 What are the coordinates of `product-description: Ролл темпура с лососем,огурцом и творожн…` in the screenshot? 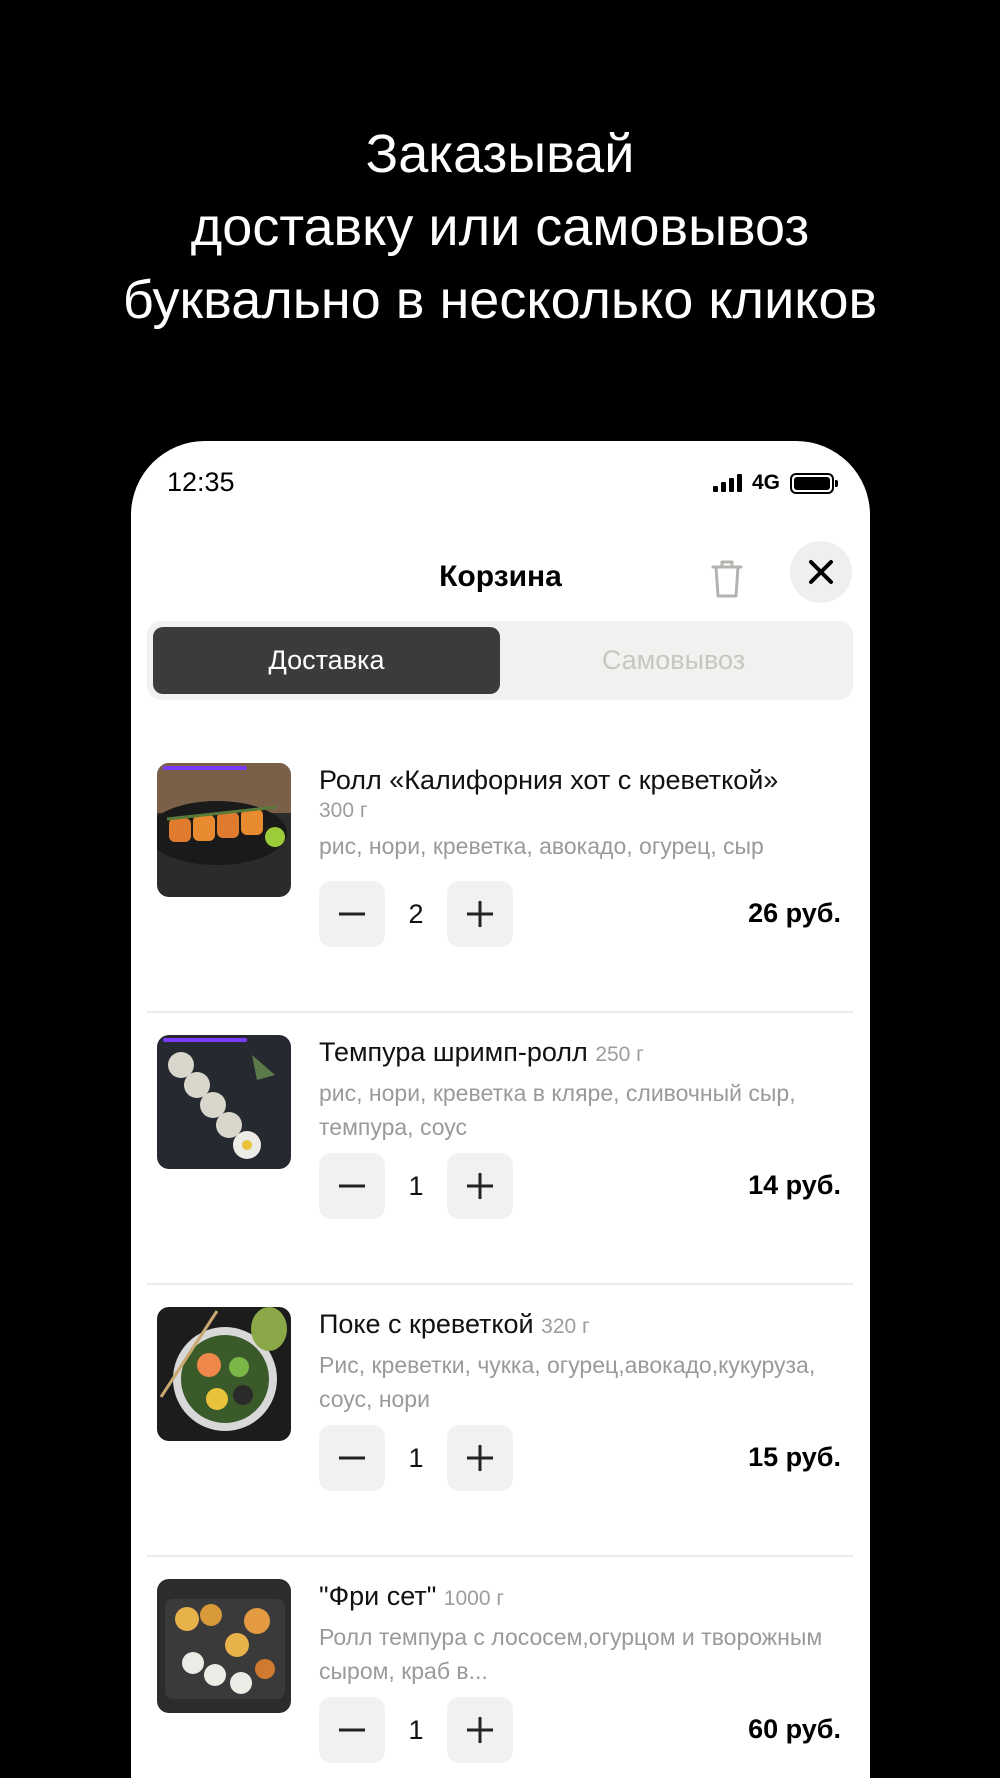 It's located at (571, 1654).